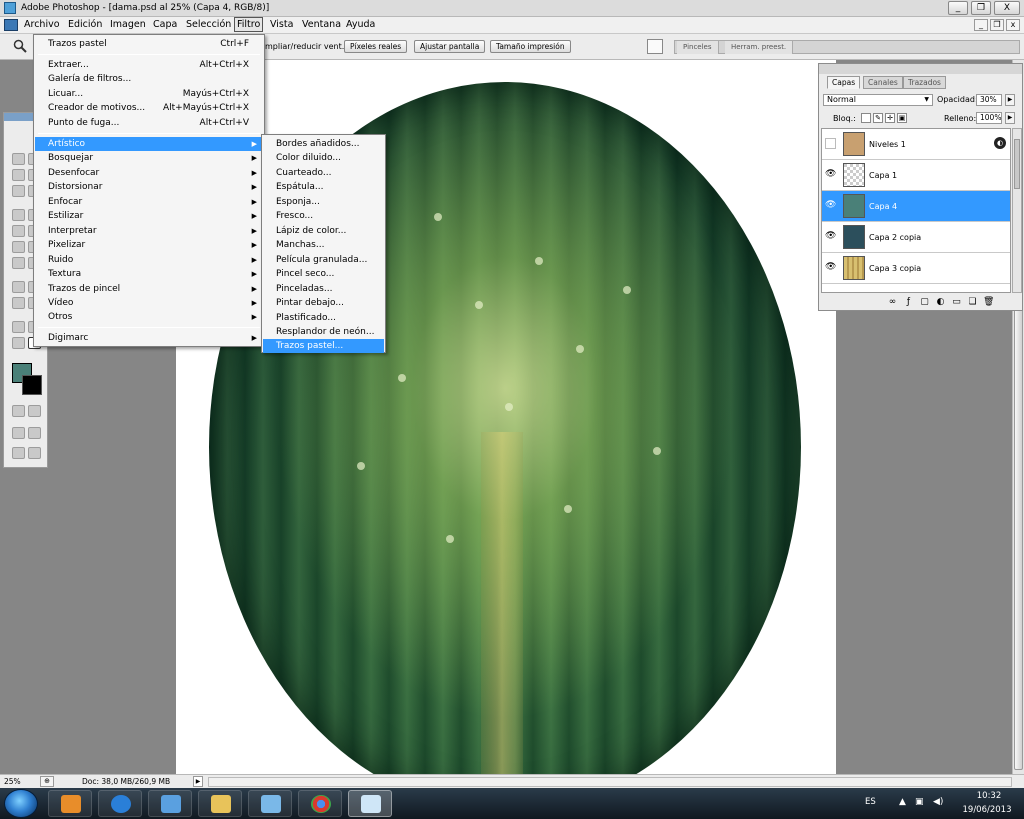 The height and width of the screenshot is (819, 1024). Describe the element at coordinates (916, 175) in the screenshot. I see `layer-row-capa-1: 👁 Capa 1` at that location.